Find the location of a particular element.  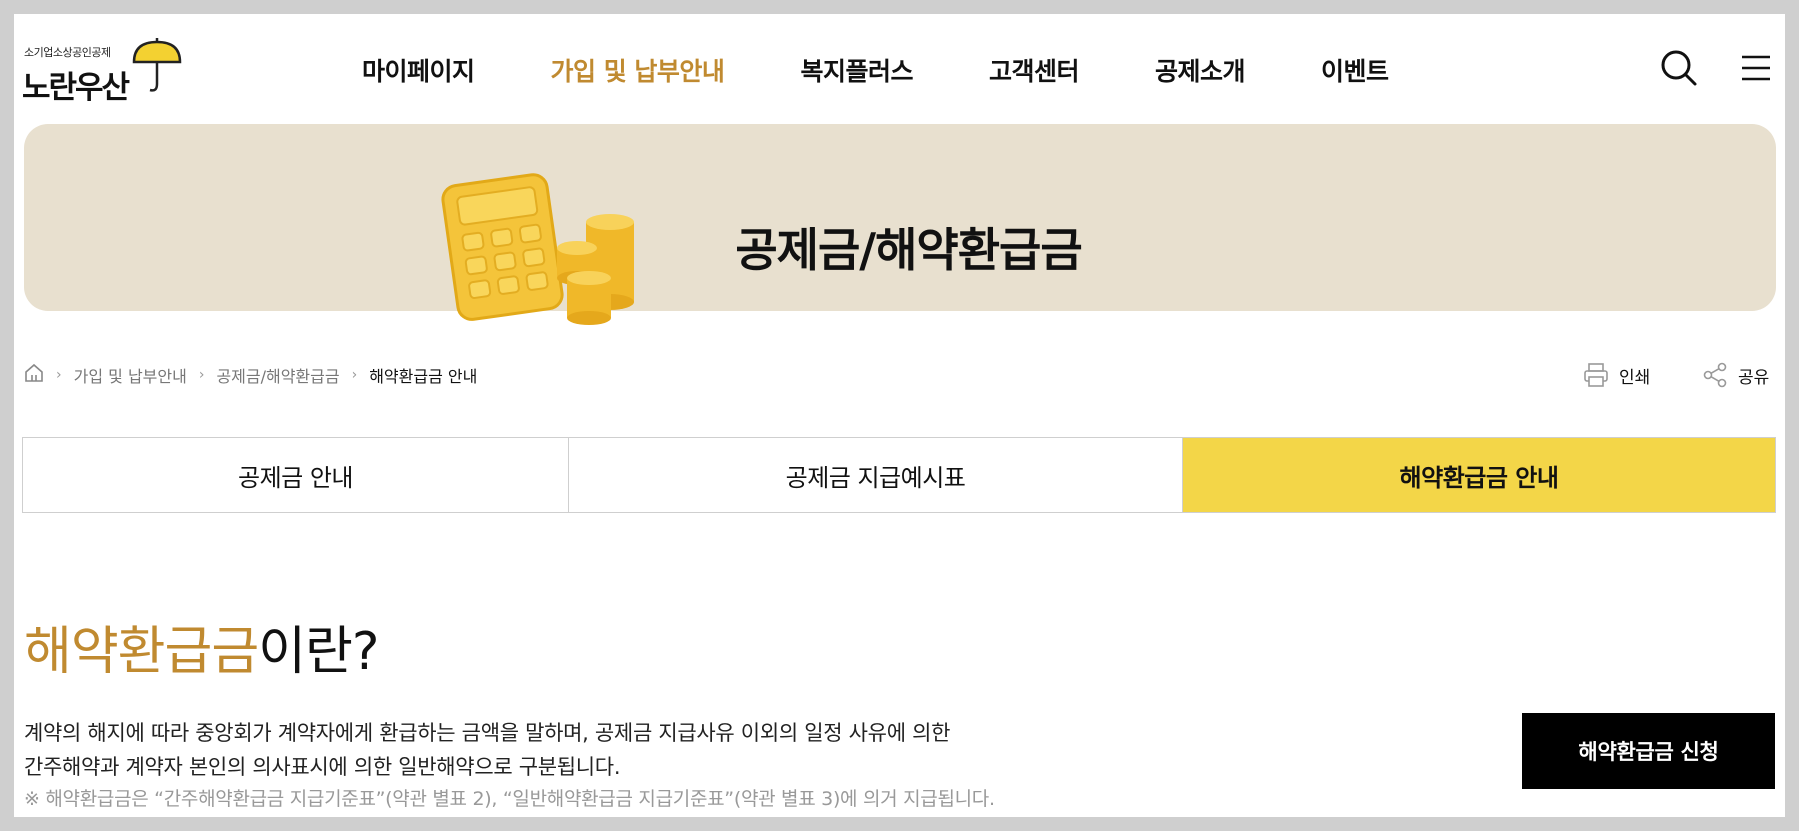

tab-refund-guide: 해약환급금 안내 is located at coordinates (1478, 475).